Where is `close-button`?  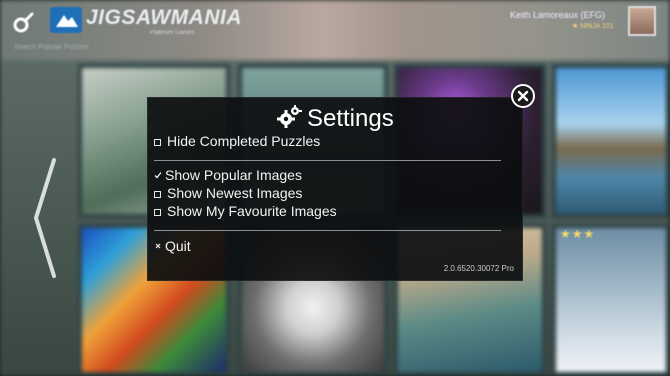 close-button is located at coordinates (523, 96).